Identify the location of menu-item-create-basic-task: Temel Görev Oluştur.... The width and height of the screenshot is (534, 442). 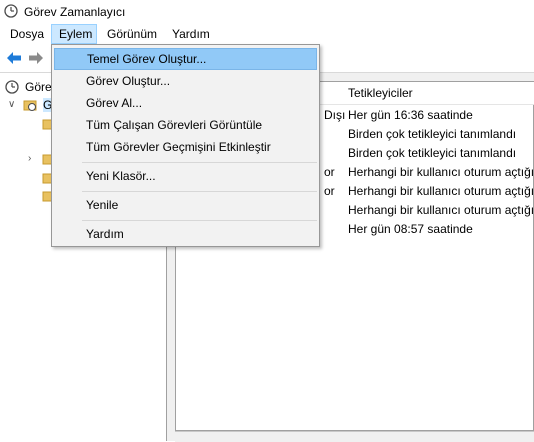
(185, 59).